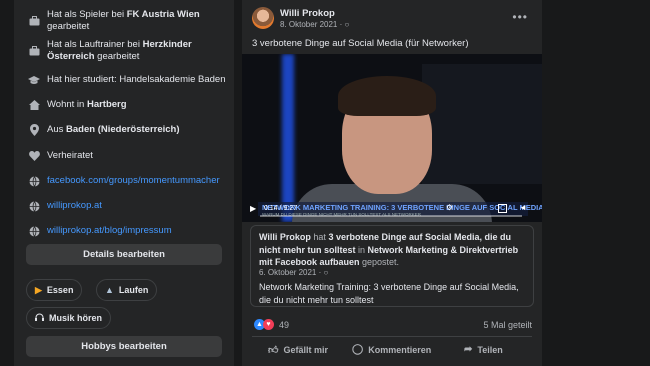 This screenshot has height=366, width=650. I want to click on post-timestamp: 8. Oktober 2021 ·, so click(312, 24).